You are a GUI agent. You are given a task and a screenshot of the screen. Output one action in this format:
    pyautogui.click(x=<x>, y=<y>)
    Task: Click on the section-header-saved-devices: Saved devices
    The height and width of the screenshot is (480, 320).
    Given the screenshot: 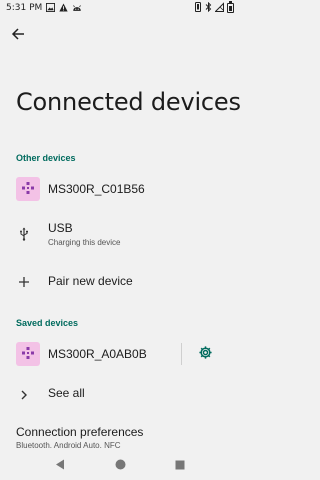 What is the action you would take?
    pyautogui.click(x=47, y=323)
    